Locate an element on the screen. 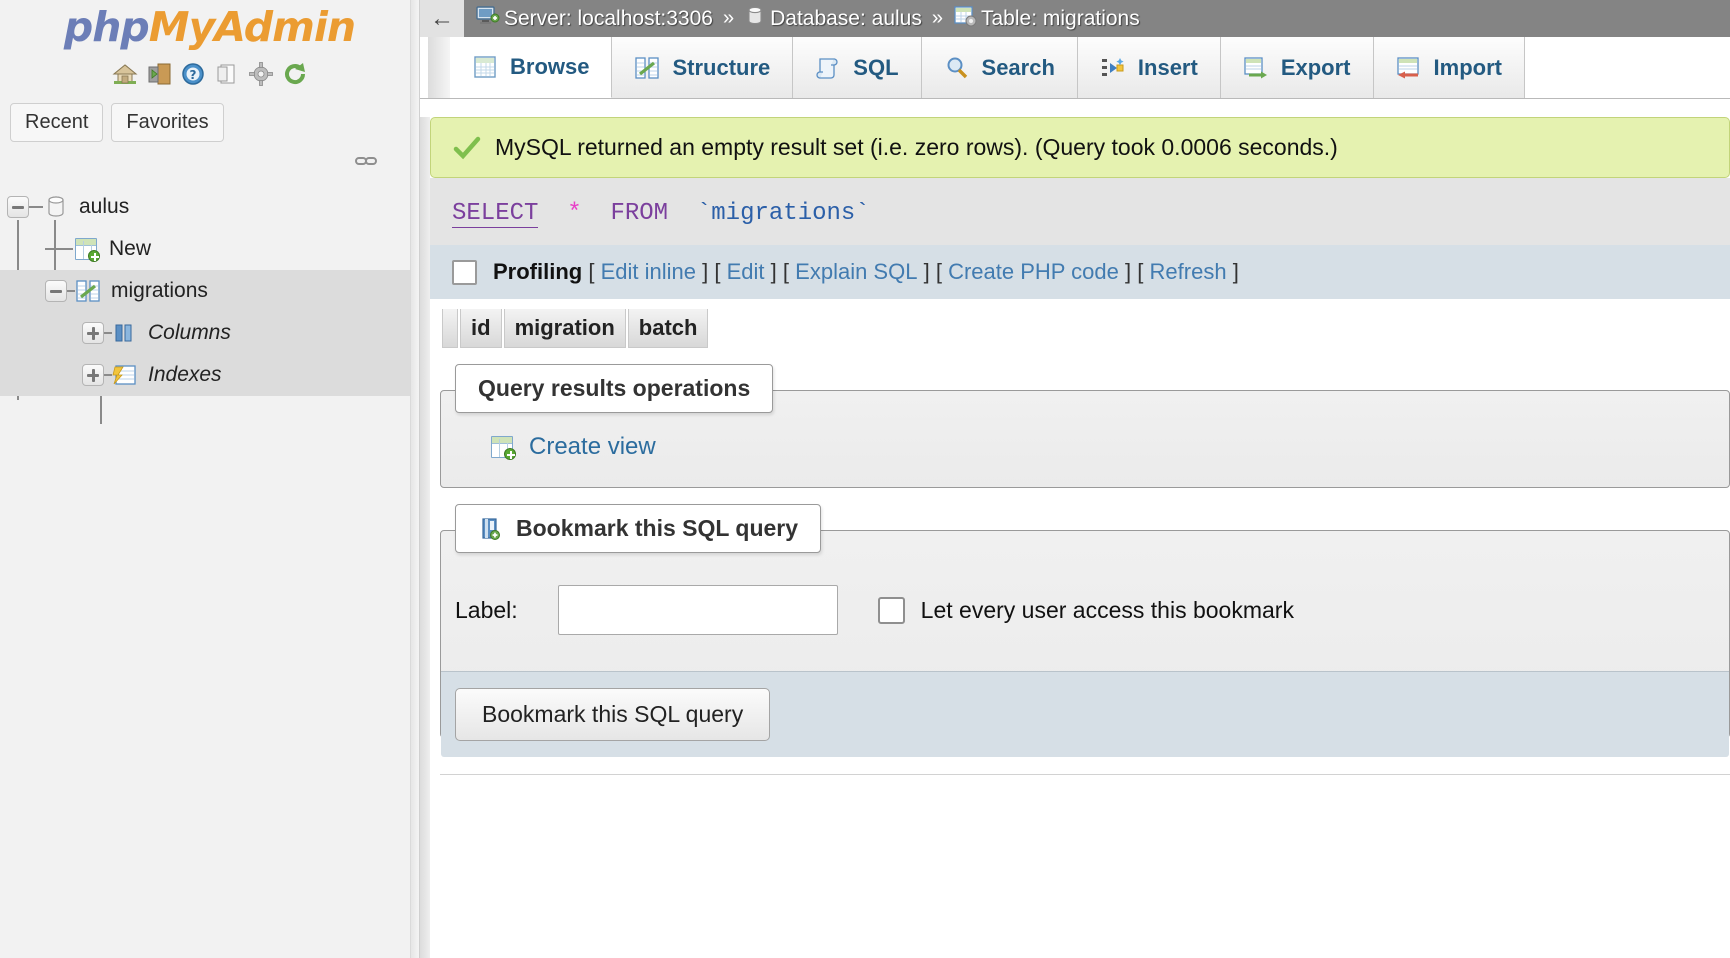 The width and height of the screenshot is (1730, 958). tab-browse: Browse is located at coordinates (531, 67).